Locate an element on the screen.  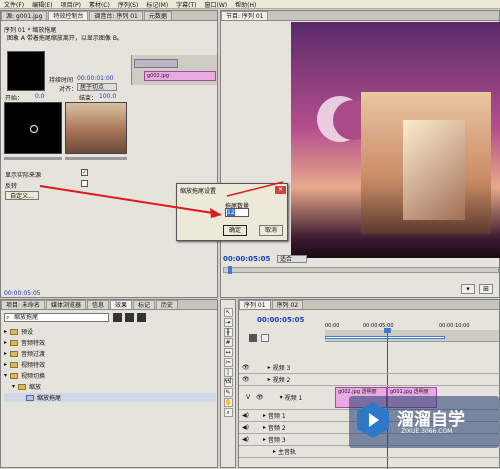
rate-stretch-tool-icon: ↔ is located at coordinates (228, 352).